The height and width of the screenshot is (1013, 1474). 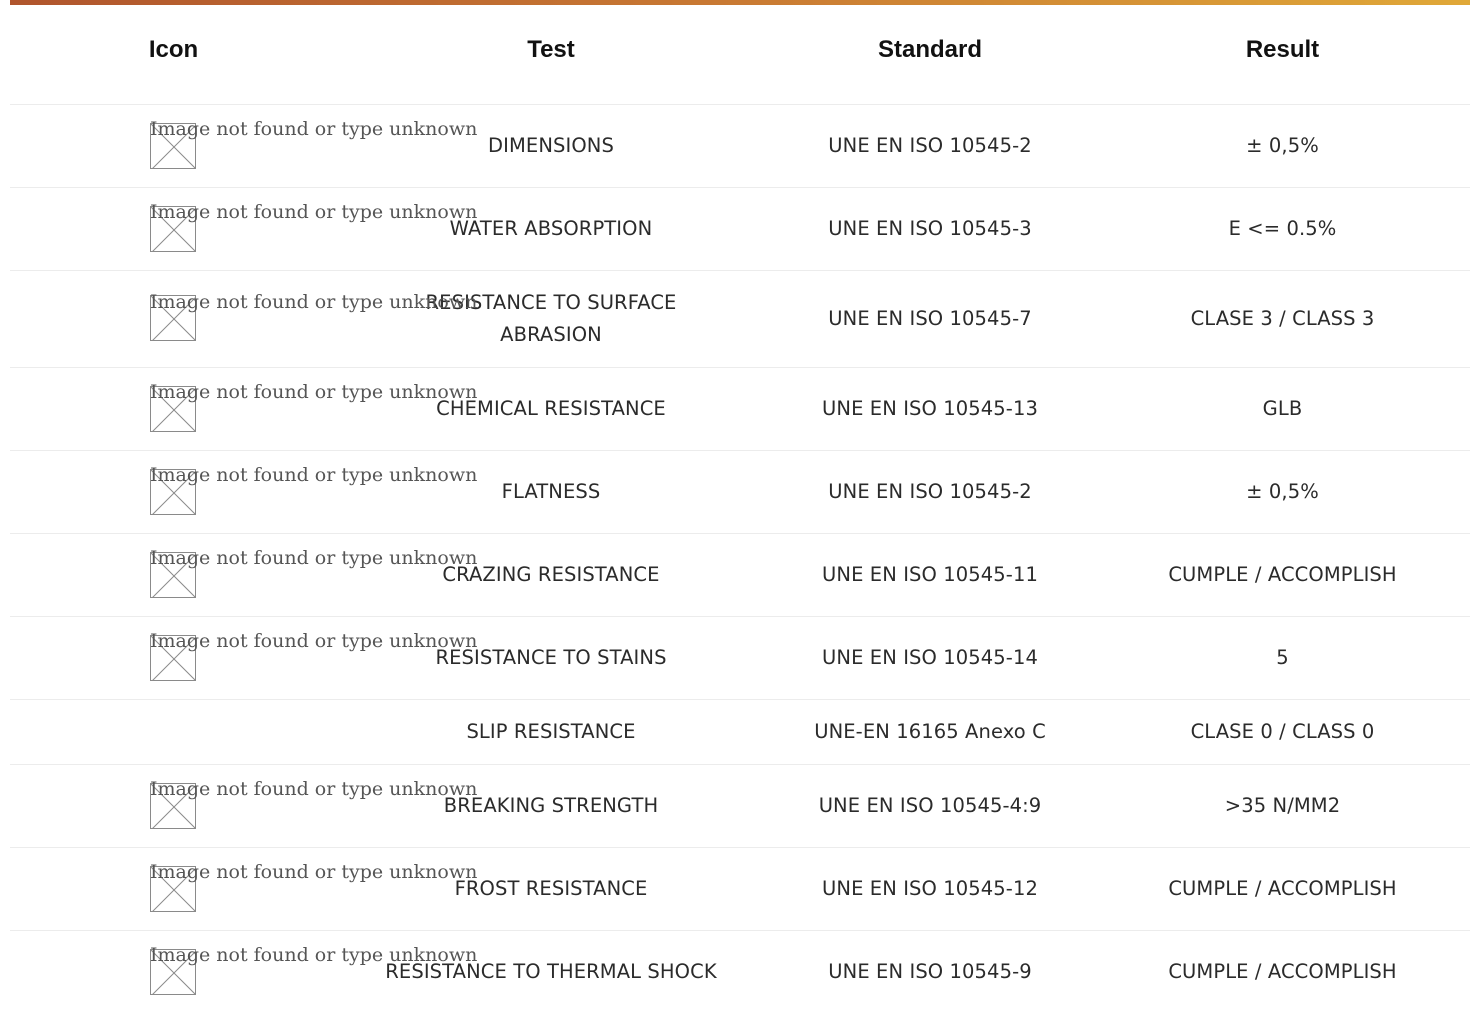 What do you see at coordinates (930, 888) in the screenshot?
I see `standard-cell: UNE EN ISO 10545-12` at bounding box center [930, 888].